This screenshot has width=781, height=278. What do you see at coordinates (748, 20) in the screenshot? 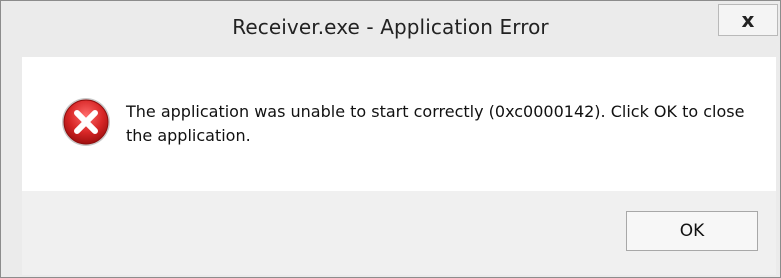
I see `close-button: x` at bounding box center [748, 20].